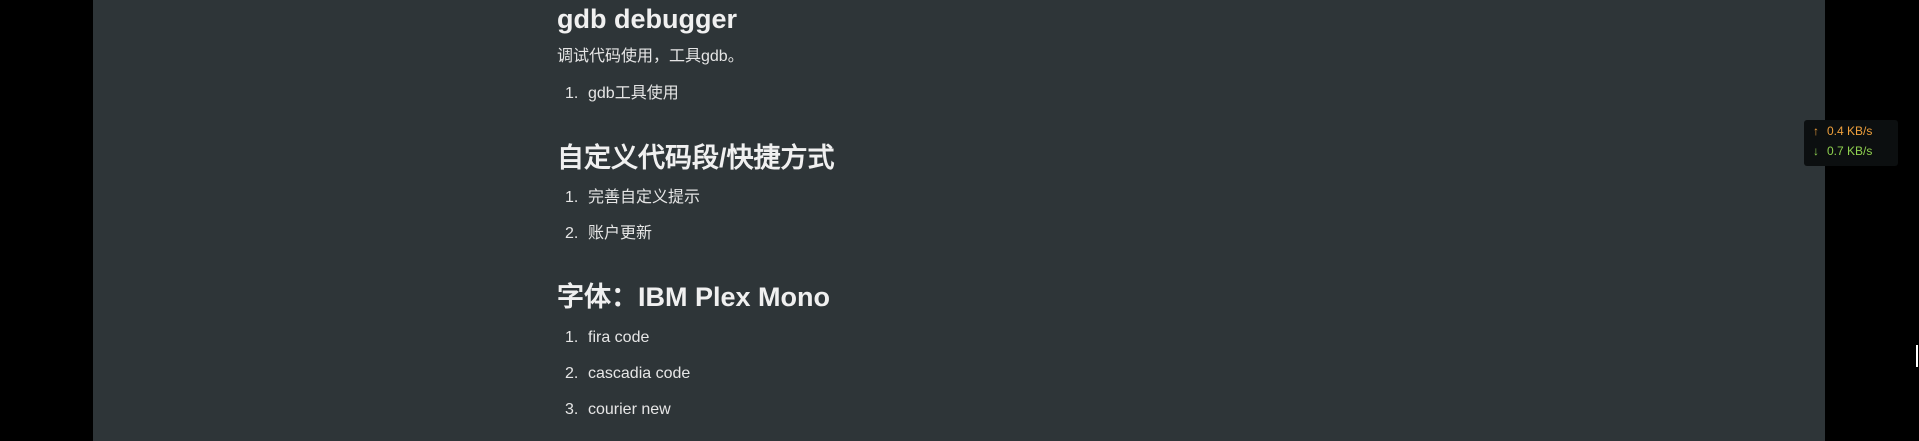 This screenshot has width=1919, height=441. I want to click on ordered-list: 1. gdb工具使用, so click(757, 101).